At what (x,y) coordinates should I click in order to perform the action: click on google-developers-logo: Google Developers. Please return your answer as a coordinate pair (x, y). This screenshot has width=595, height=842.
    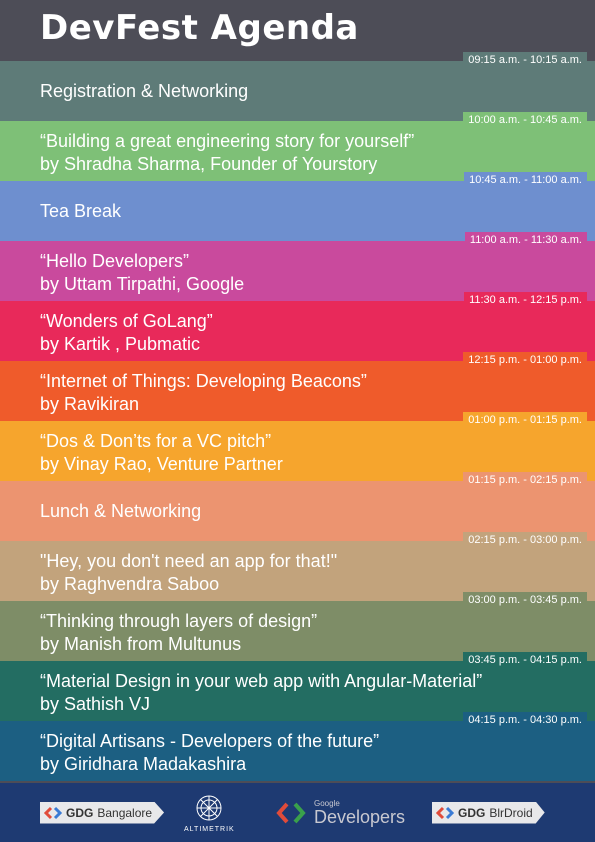
    Looking at the image, I should click on (340, 812).